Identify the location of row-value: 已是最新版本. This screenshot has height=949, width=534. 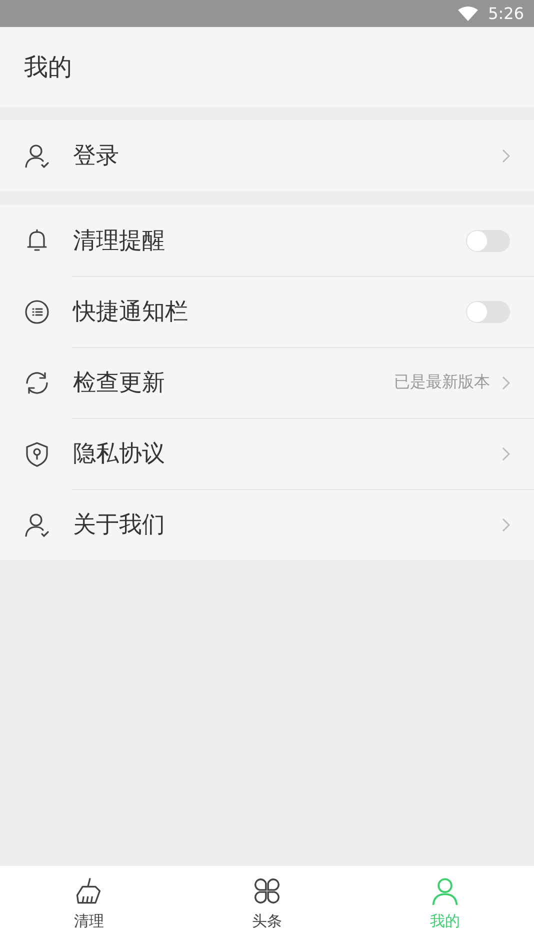
(442, 382).